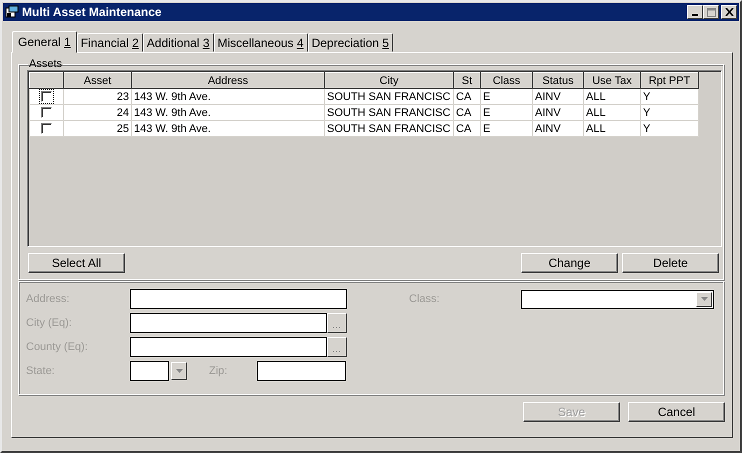  Describe the element at coordinates (425, 299) in the screenshot. I see `field-label: Class:` at that location.